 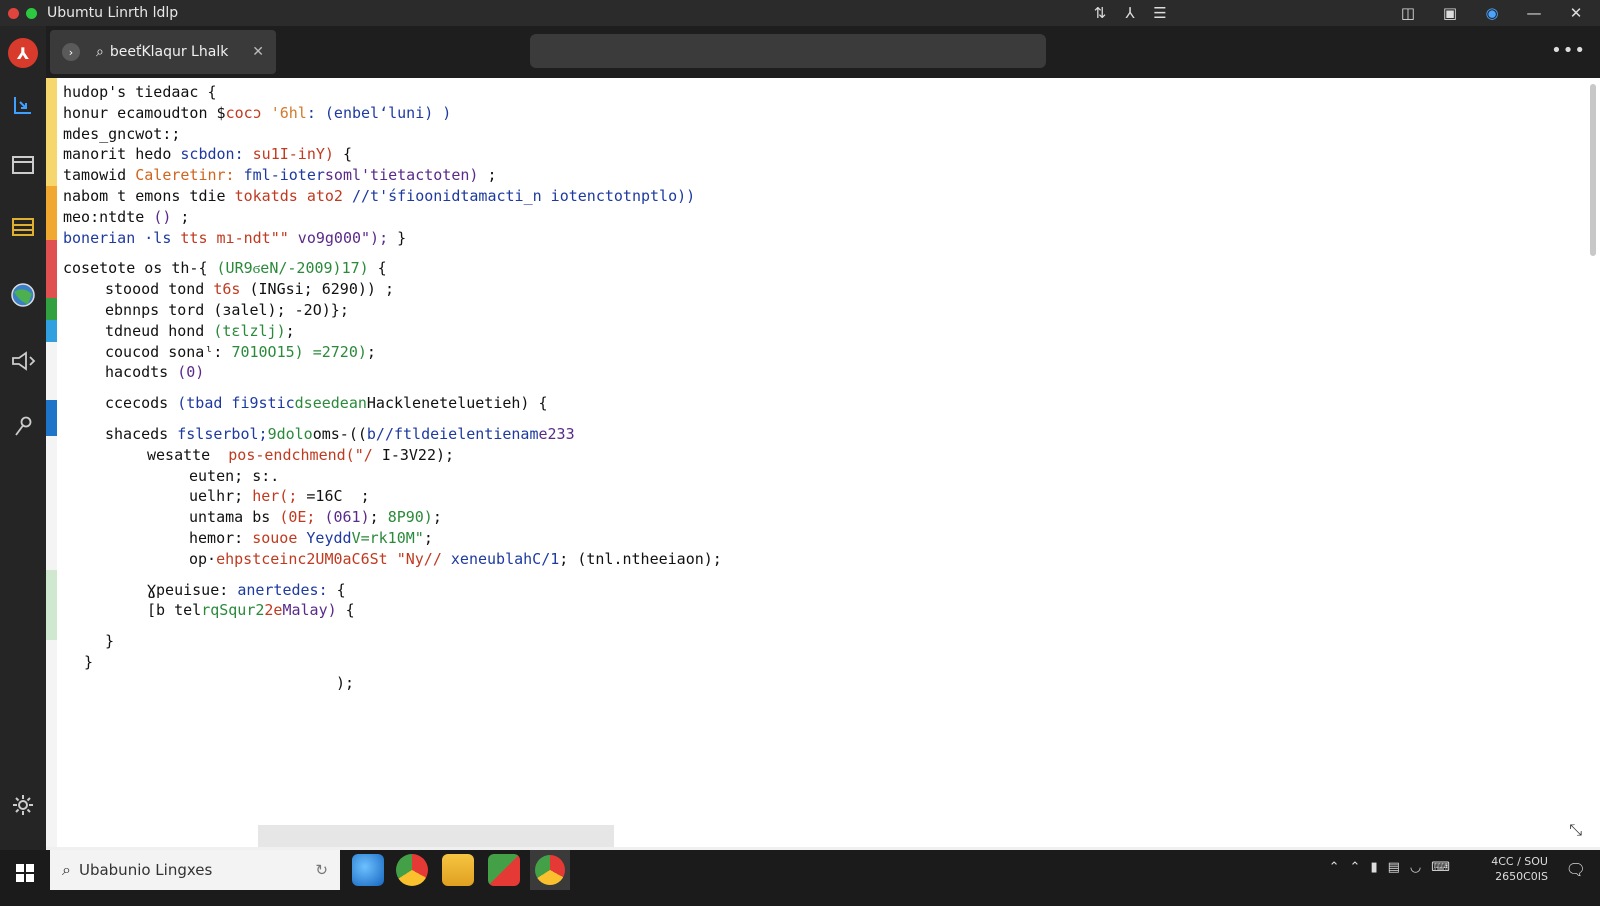 I want to click on code-line: Ɣpeuisue: anertedes: {, so click(x=246, y=590).